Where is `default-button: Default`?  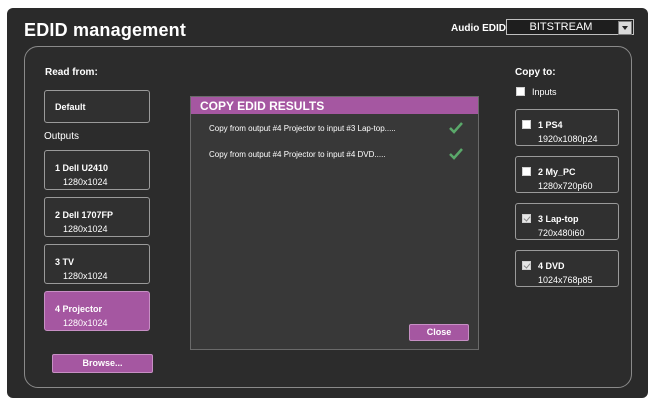 default-button: Default is located at coordinates (97, 106).